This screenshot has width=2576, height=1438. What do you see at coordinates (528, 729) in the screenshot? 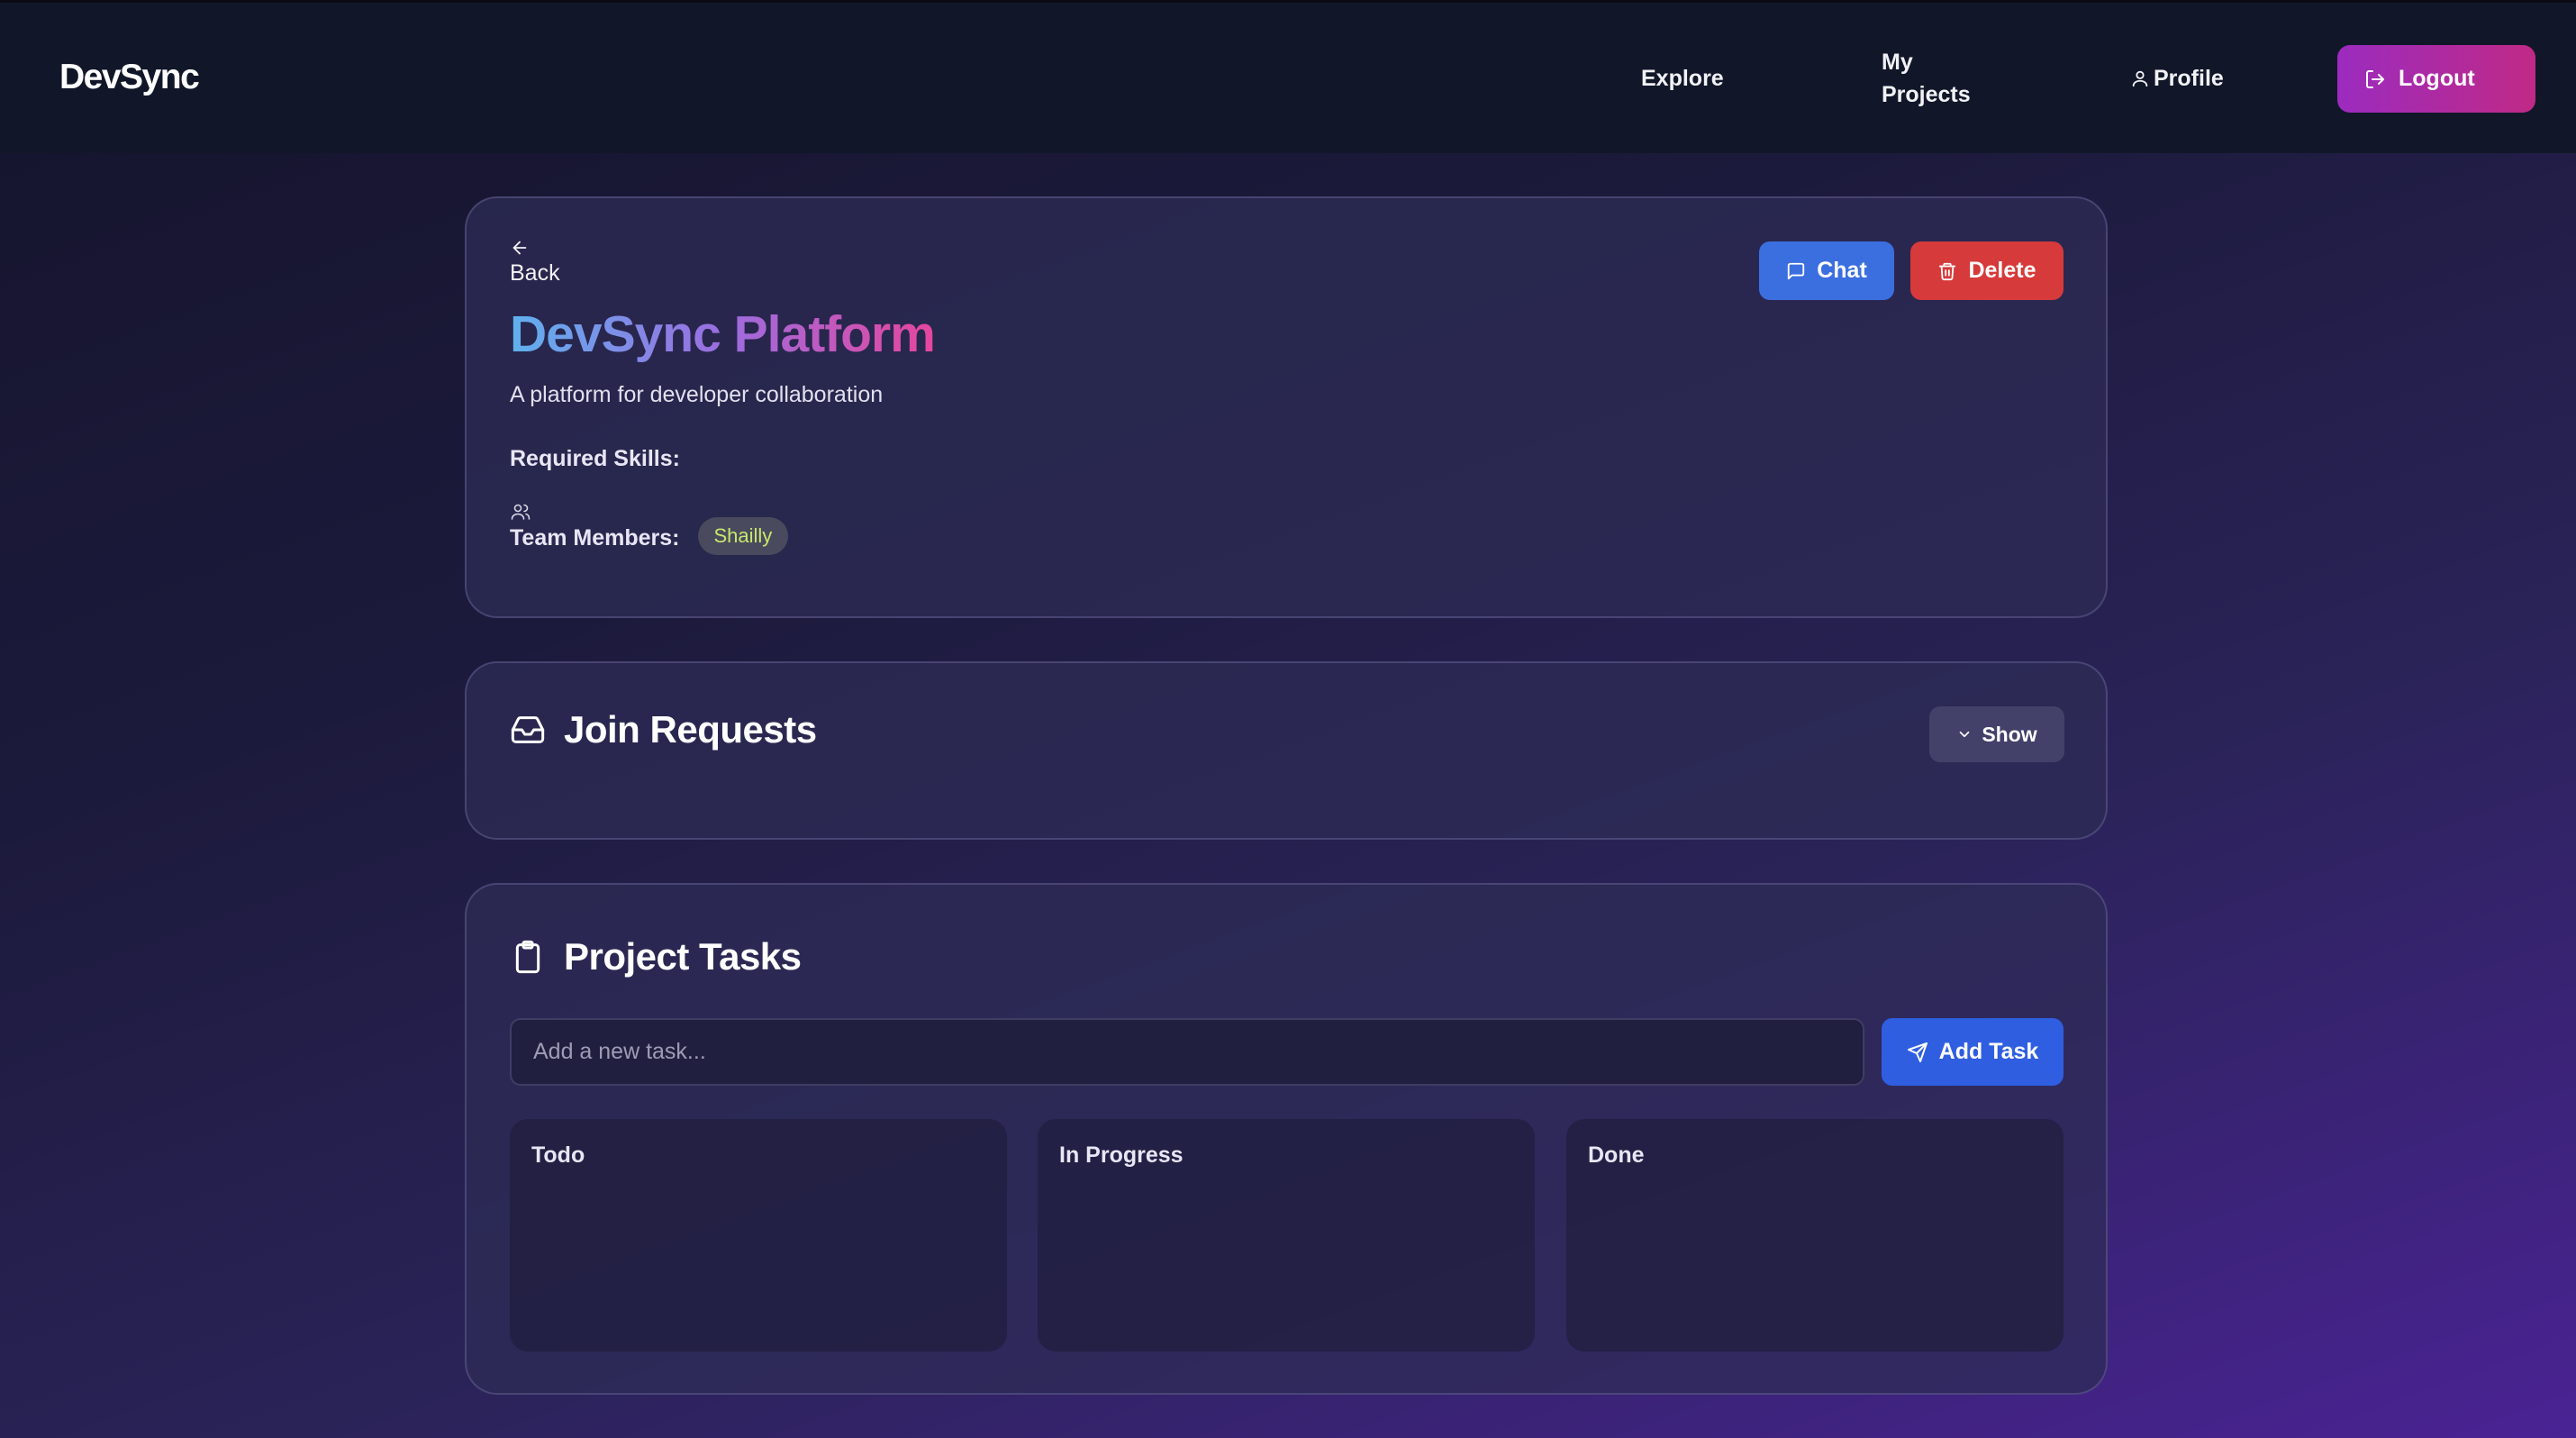
I see `inbox-icon` at bounding box center [528, 729].